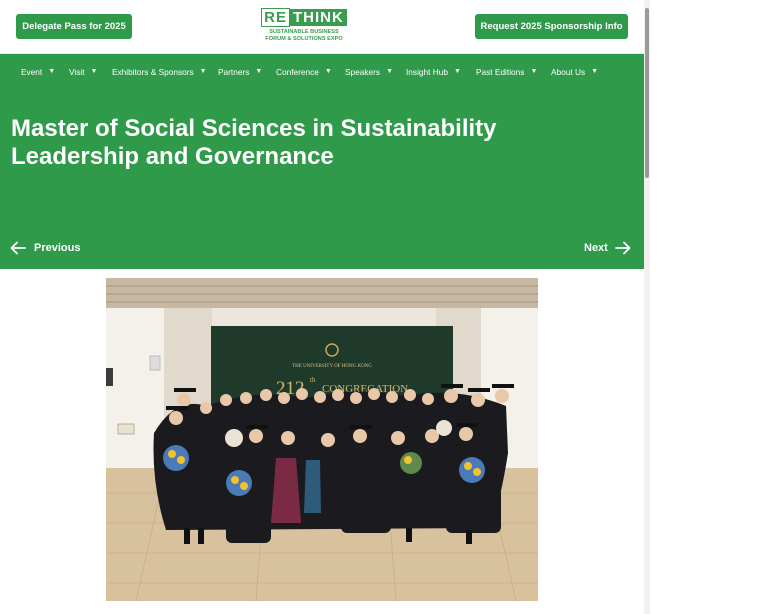 The image size is (768, 614). Describe the element at coordinates (647, 307) in the screenshot. I see `page-scrollbar` at that location.